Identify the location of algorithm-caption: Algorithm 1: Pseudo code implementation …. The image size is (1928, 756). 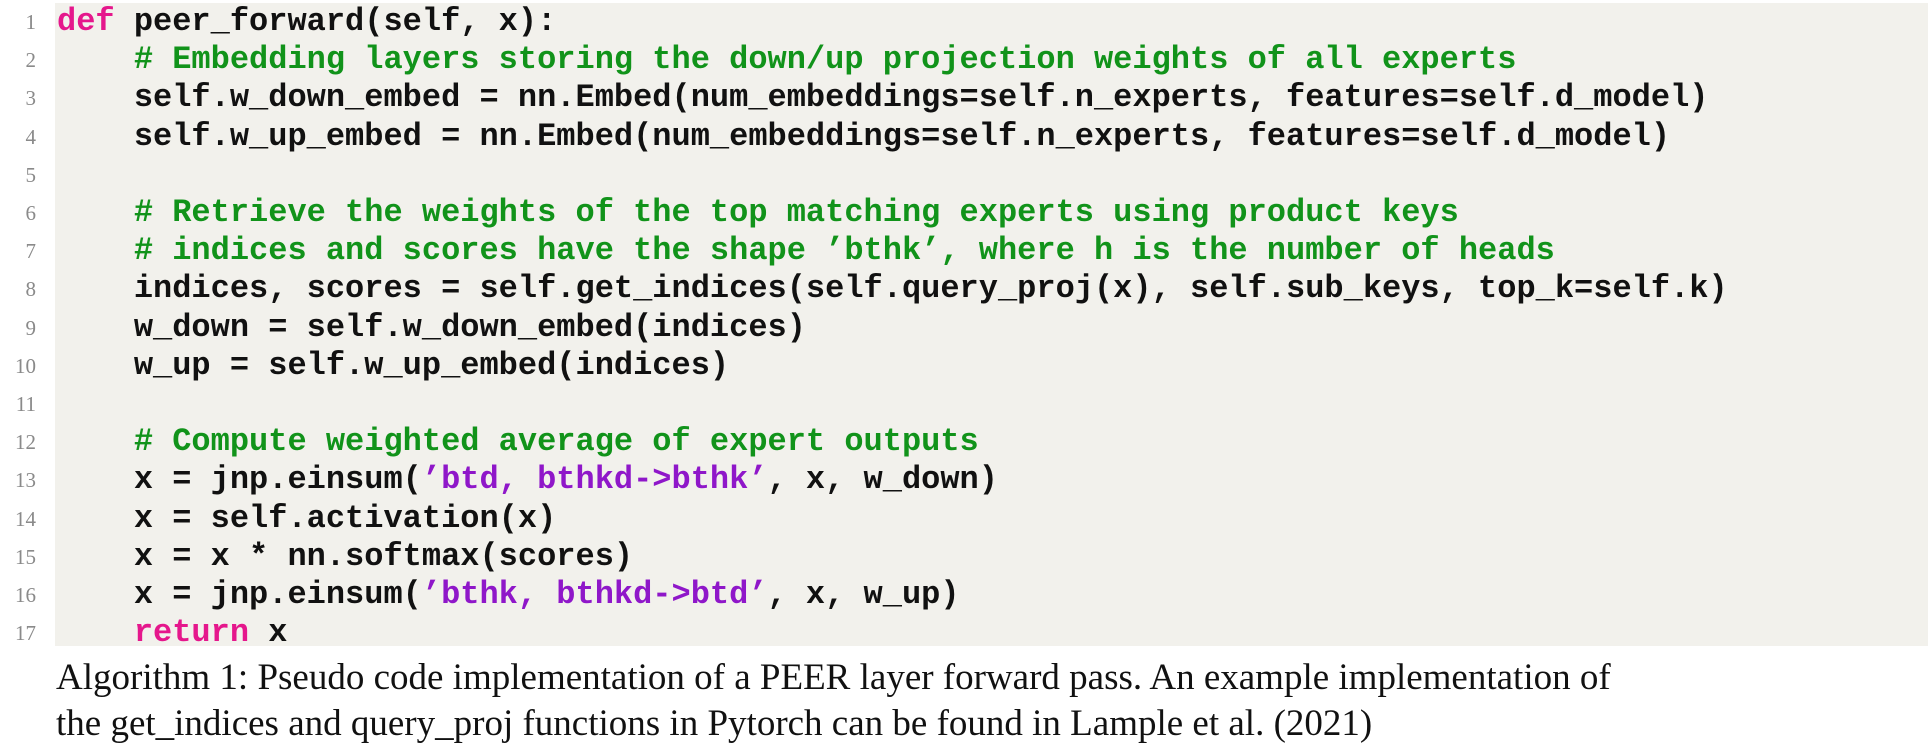
(991, 701).